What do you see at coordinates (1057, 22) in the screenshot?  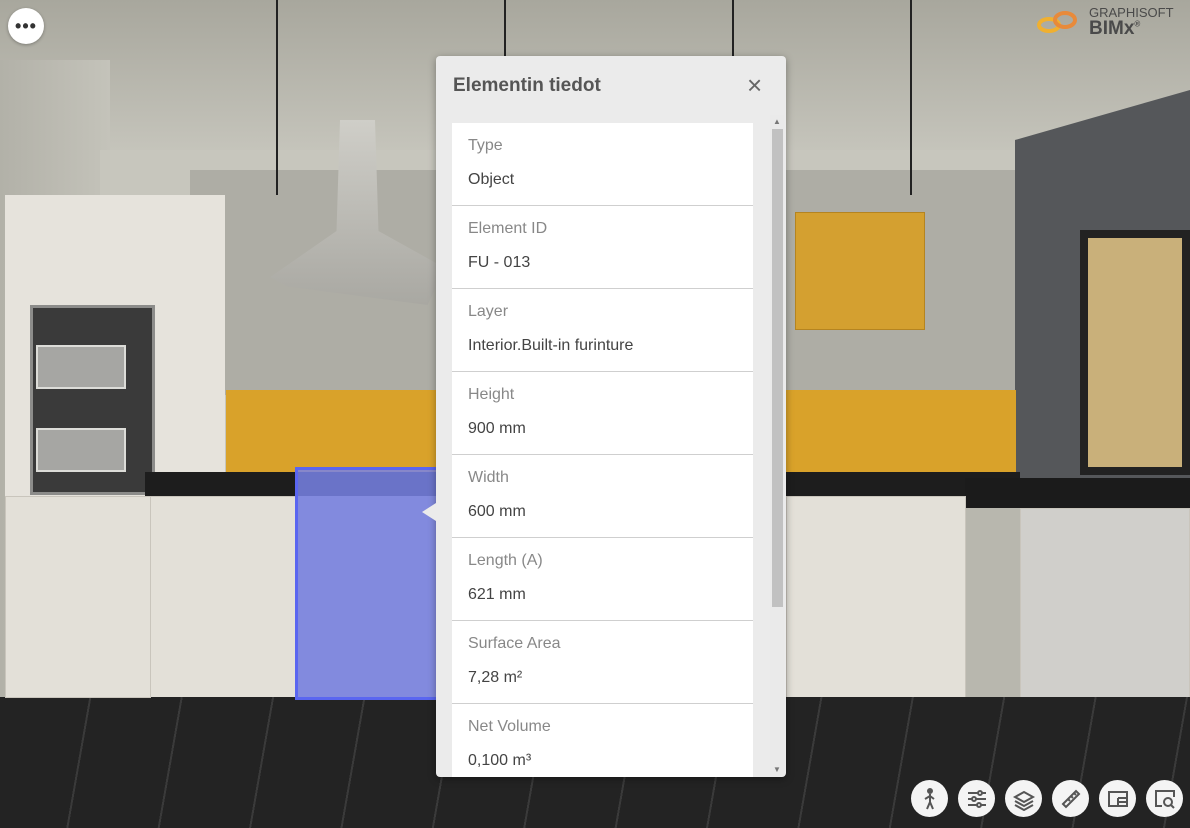 I see `graphisoft-logo-icon` at bounding box center [1057, 22].